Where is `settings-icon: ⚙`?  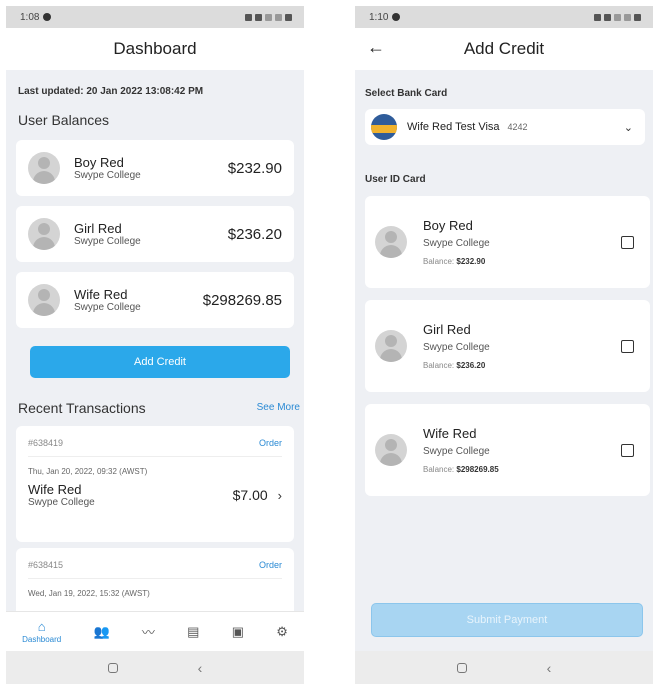
settings-icon: ⚙ is located at coordinates (282, 631).